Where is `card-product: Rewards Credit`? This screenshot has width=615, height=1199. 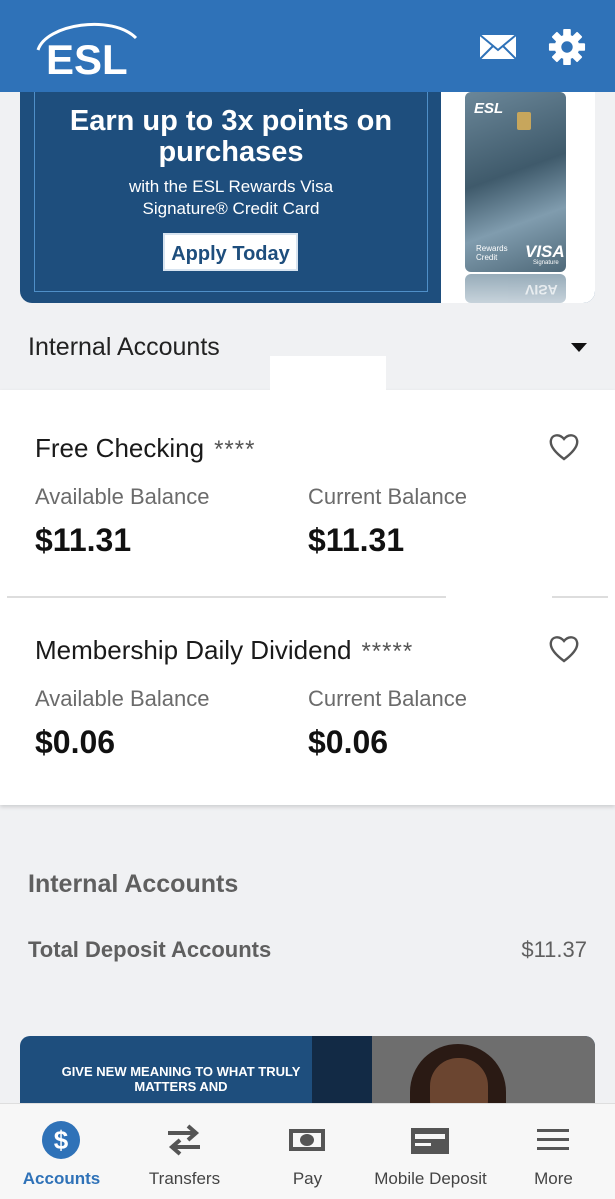 card-product: Rewards Credit is located at coordinates (492, 253).